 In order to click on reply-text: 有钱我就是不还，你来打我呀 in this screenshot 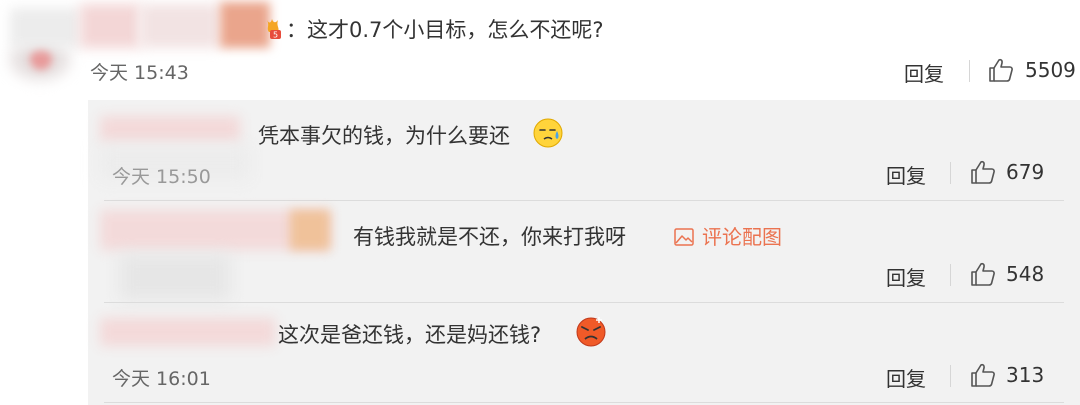, I will do `click(489, 237)`.